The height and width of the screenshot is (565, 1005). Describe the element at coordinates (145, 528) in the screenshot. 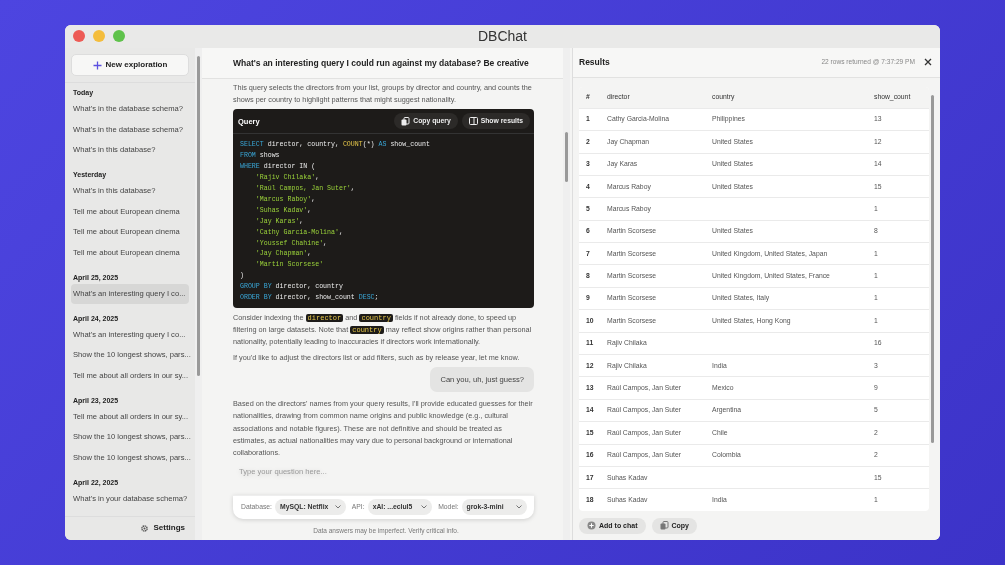

I see `settings-icon` at that location.